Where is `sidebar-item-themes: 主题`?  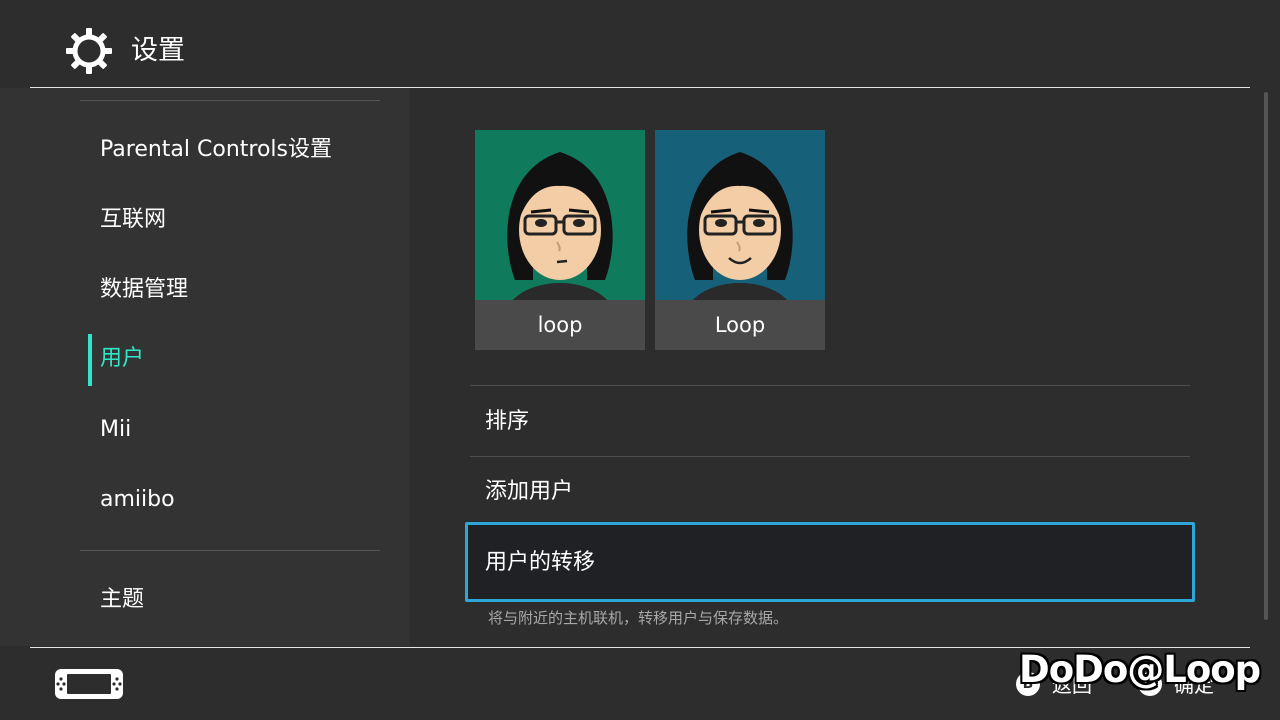 sidebar-item-themes: 主题 is located at coordinates (122, 600).